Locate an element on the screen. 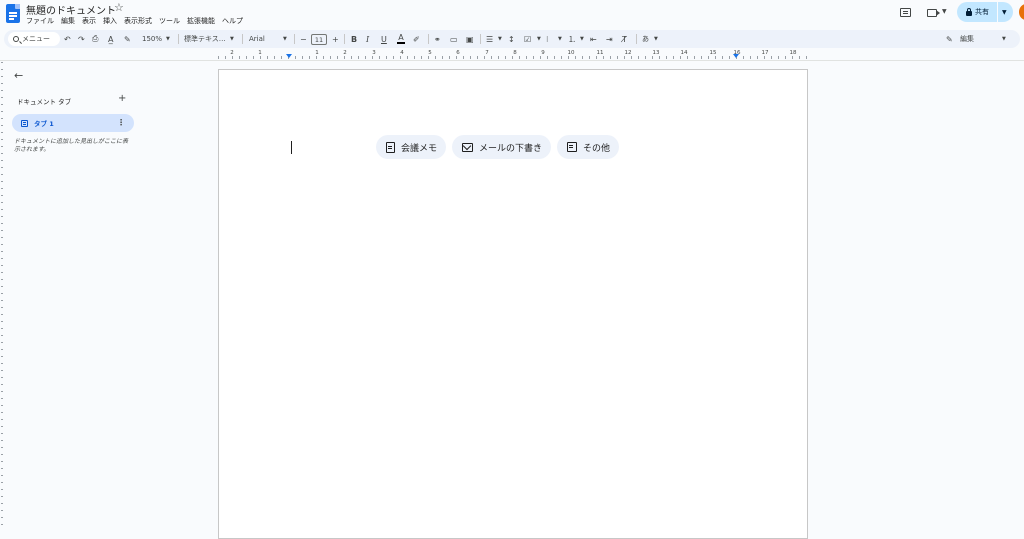 The width and height of the screenshot is (1024, 539). paint-format-icon: ✎ is located at coordinates (127, 39).